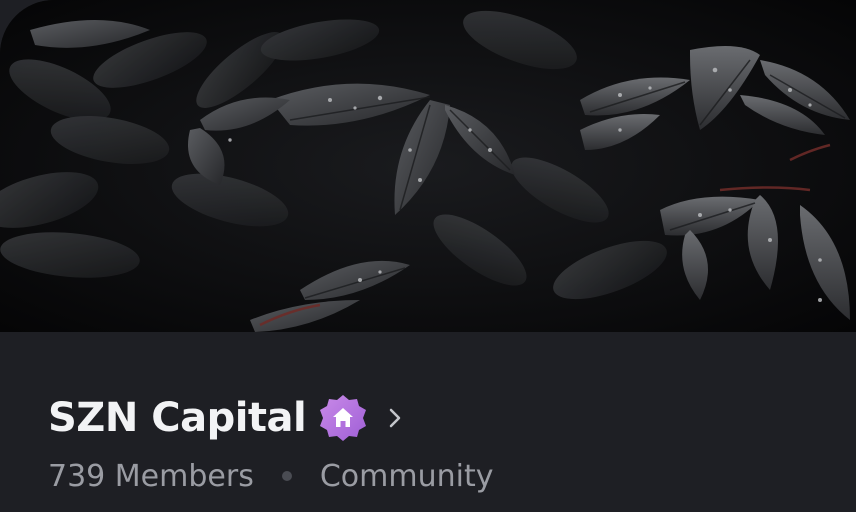  Describe the element at coordinates (270, 476) in the screenshot. I see `server-meta-row: 739 Members Community` at that location.